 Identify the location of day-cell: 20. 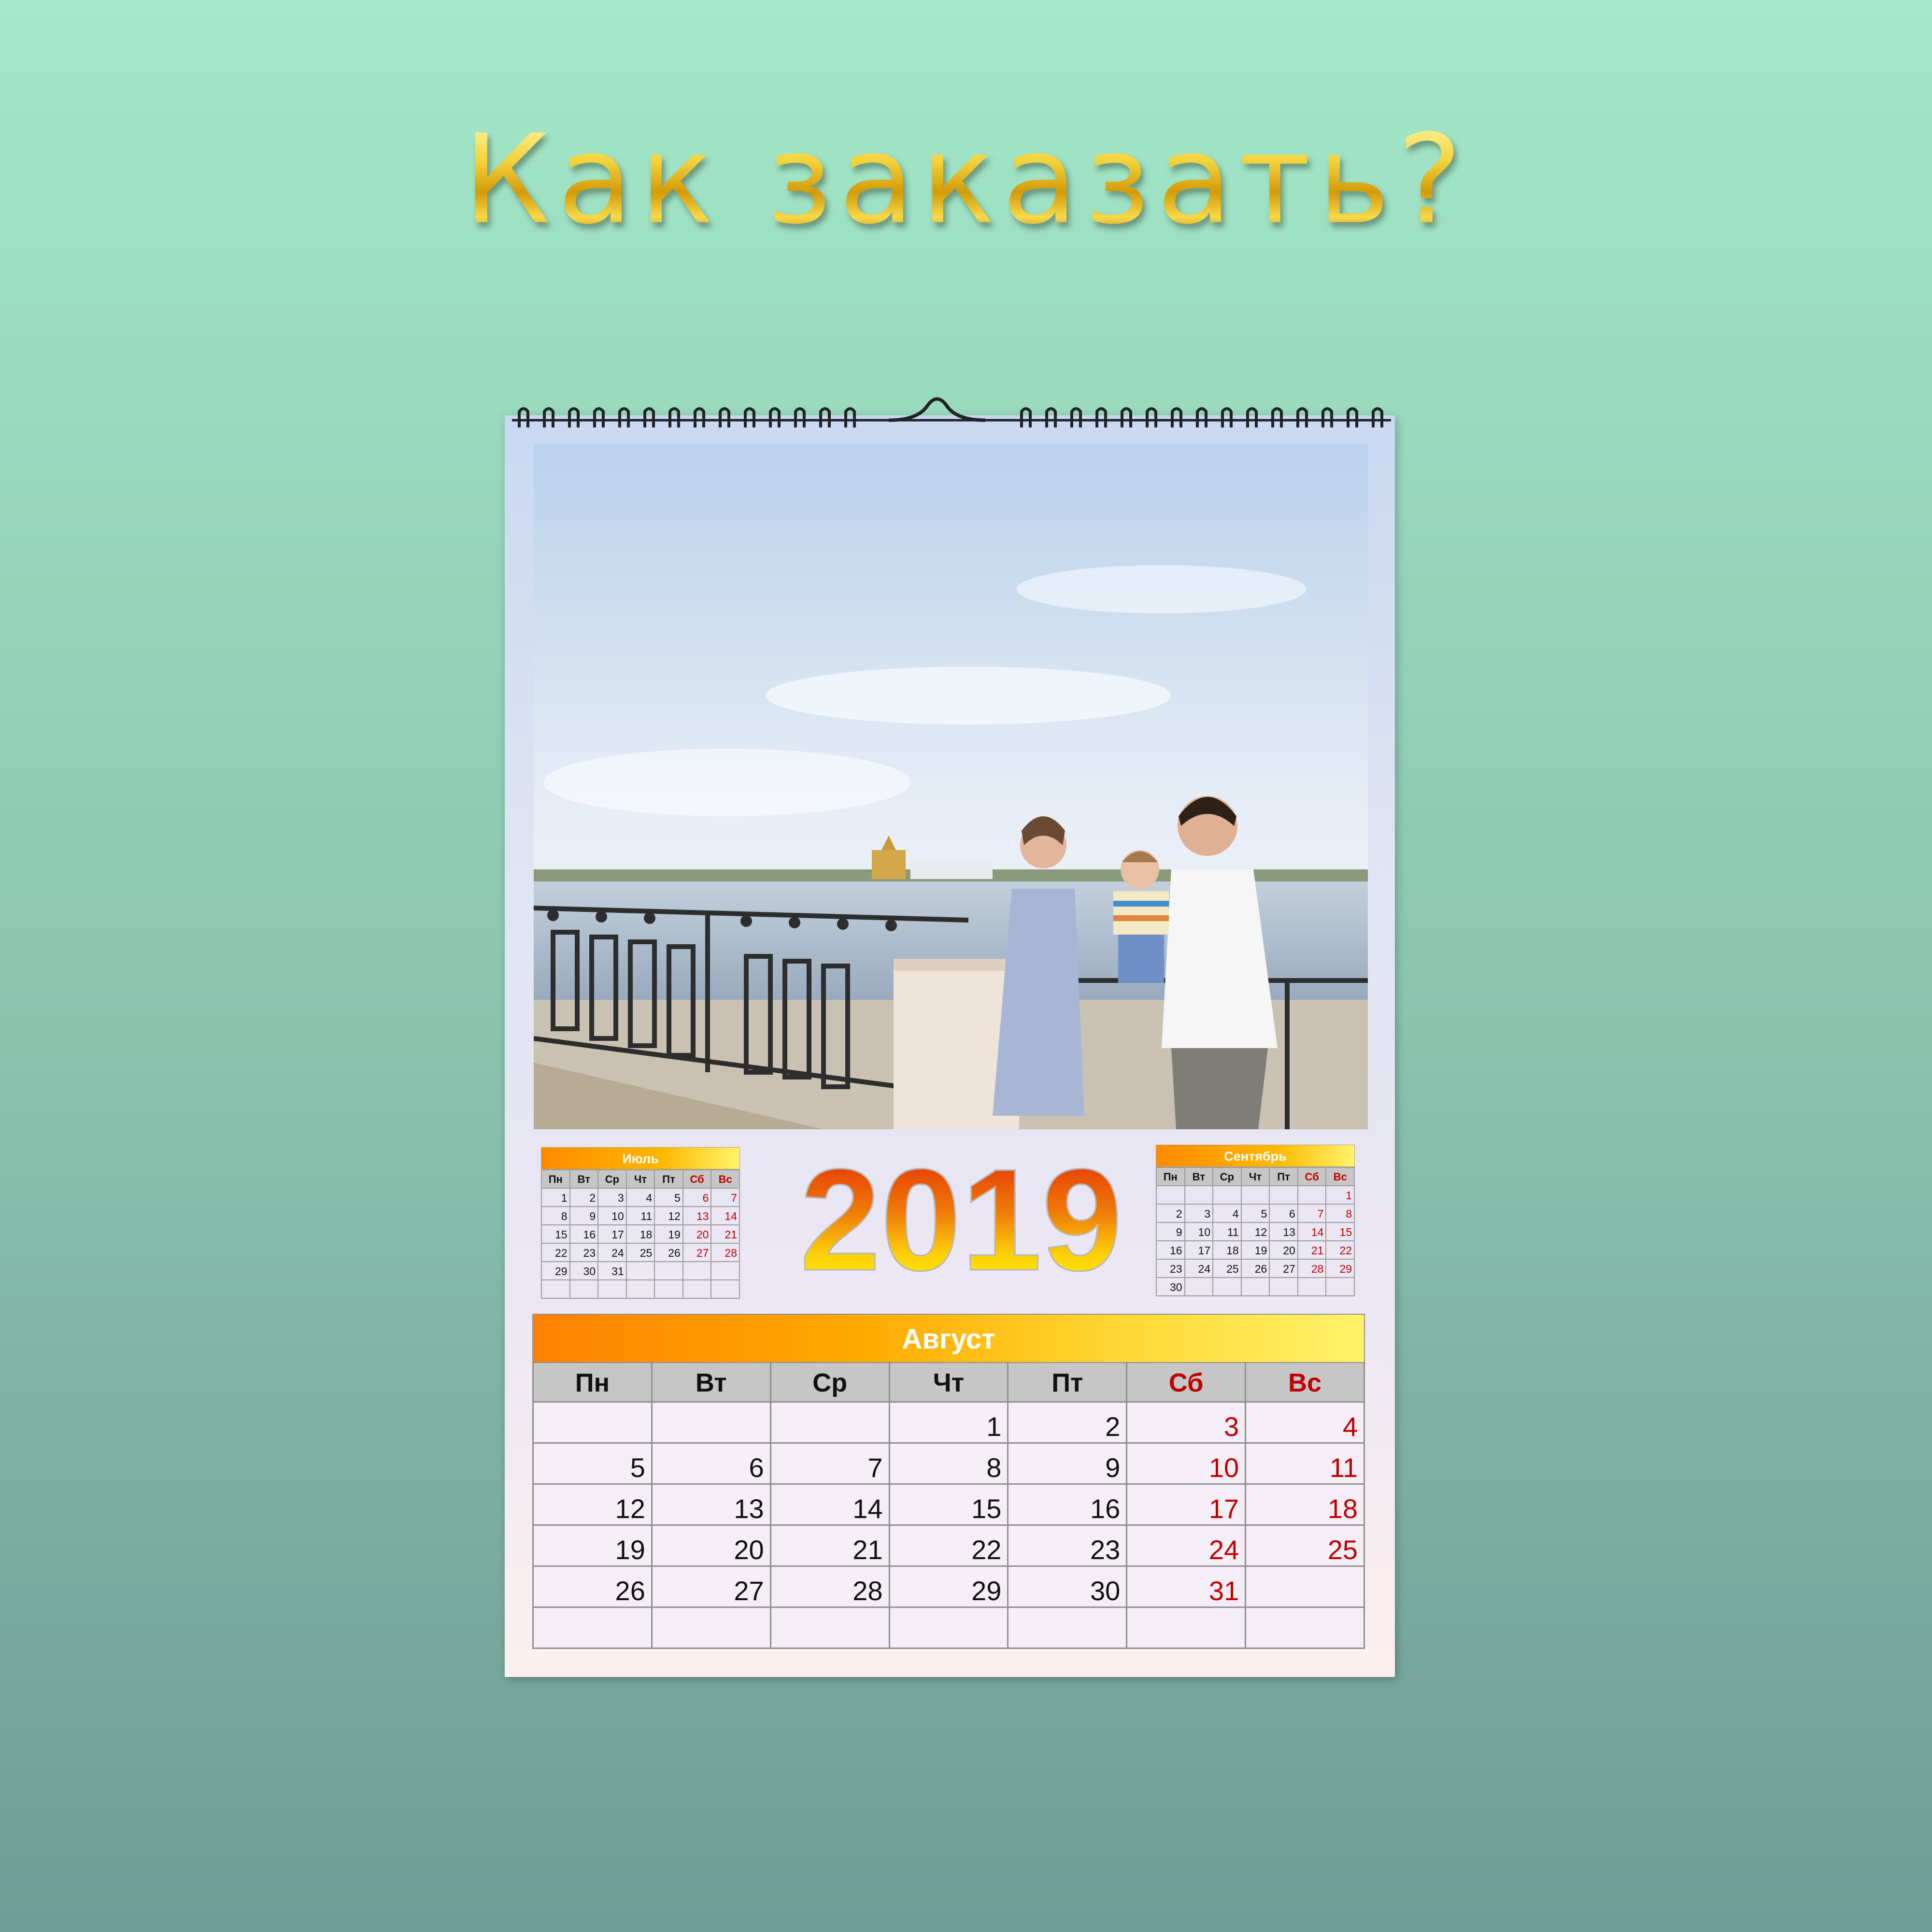
(1284, 1250).